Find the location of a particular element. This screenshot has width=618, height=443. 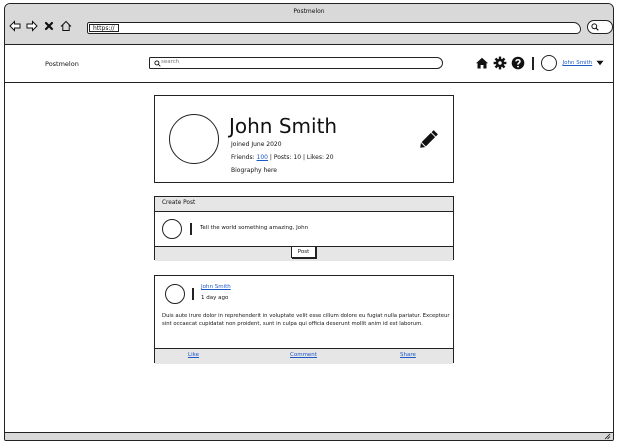

comment-button: Comment is located at coordinates (303, 355).